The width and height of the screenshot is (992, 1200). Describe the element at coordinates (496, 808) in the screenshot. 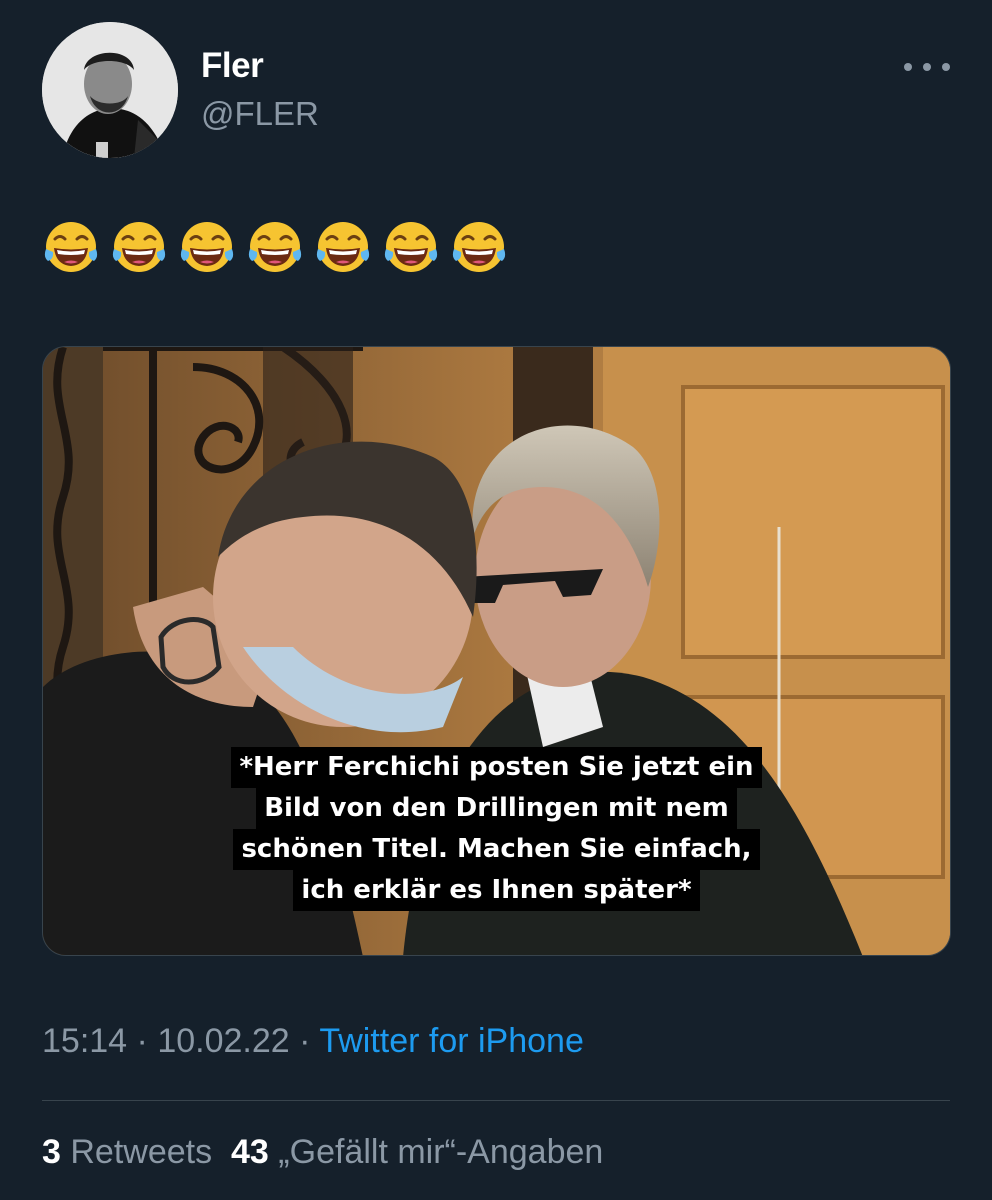

I see `caption-line: Bild von den Drillingen mit nem` at that location.